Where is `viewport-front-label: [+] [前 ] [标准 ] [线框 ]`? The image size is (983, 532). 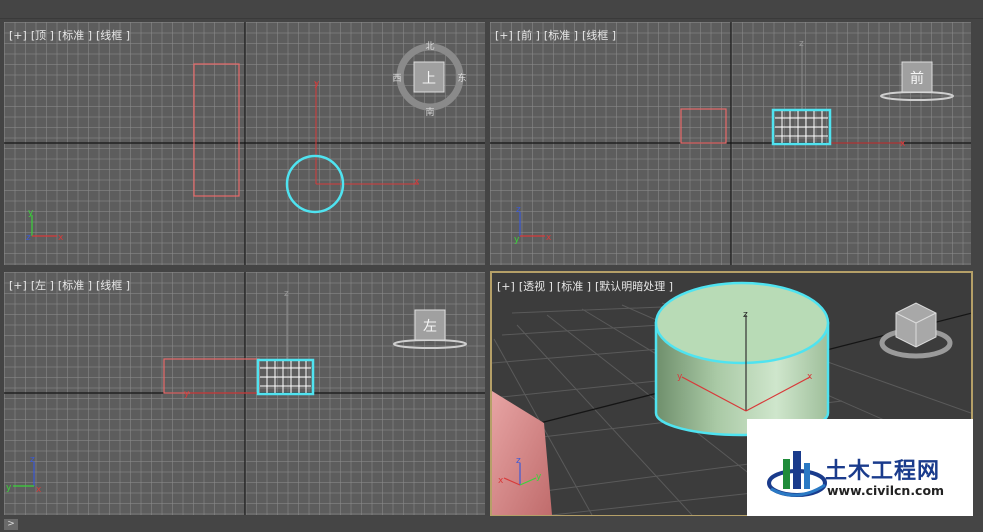 viewport-front-label: [+] [前 ] [标准 ] [线框 ] is located at coordinates (557, 35).